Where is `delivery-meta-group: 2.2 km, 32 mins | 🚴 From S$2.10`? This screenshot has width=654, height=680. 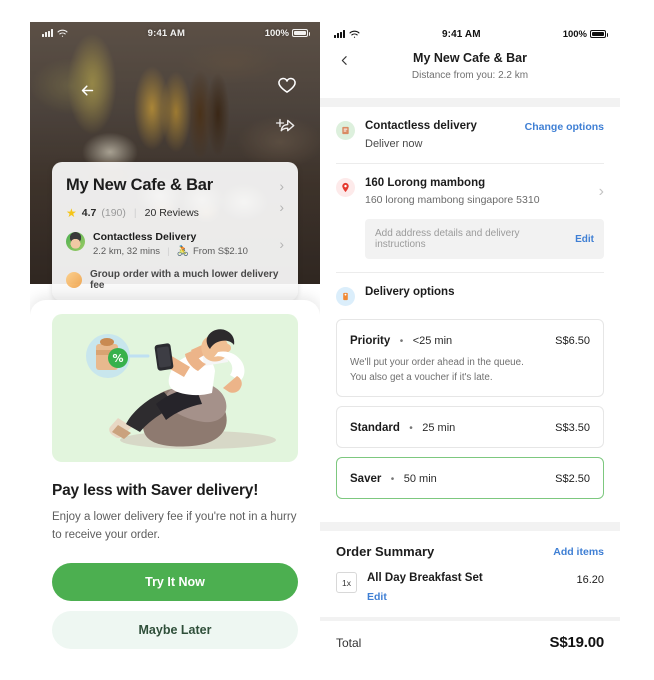 delivery-meta-group: 2.2 km, 32 mins | 🚴 From S$2.10 is located at coordinates (170, 251).